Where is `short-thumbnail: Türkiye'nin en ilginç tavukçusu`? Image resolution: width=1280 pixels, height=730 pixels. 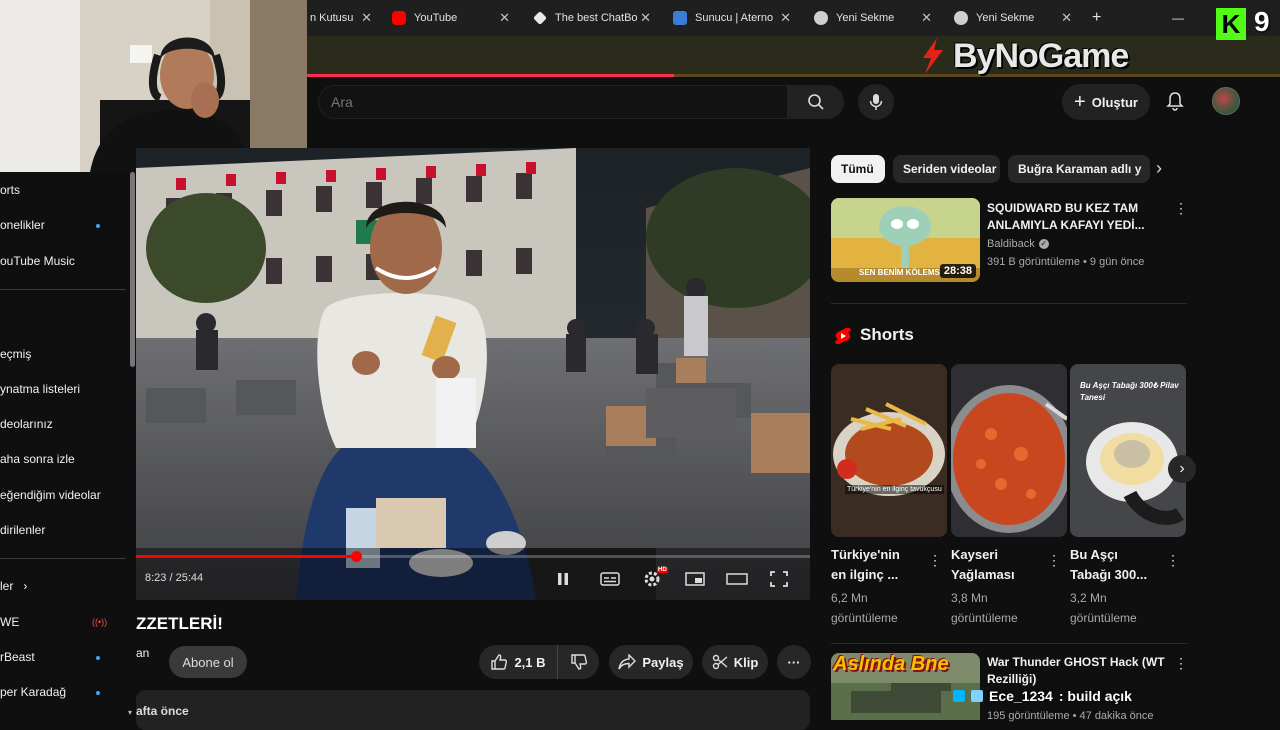 short-thumbnail: Türkiye'nin en ilginç tavukçusu is located at coordinates (889, 450).